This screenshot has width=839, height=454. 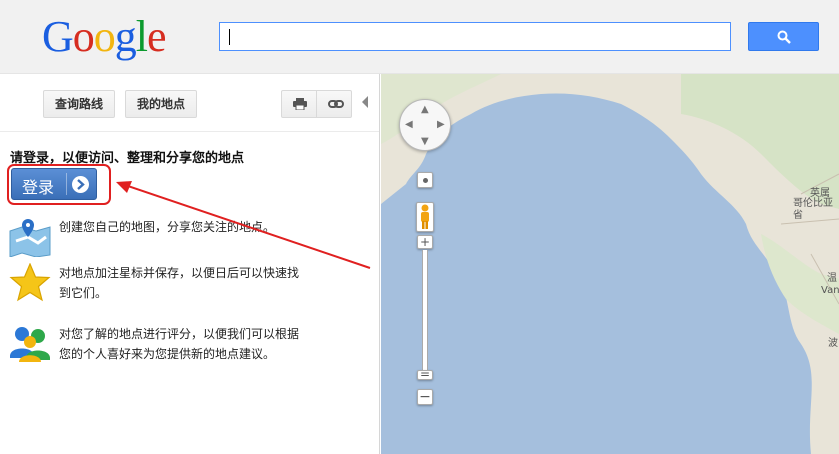 What do you see at coordinates (832, 278) in the screenshot?
I see `map-label: 温` at bounding box center [832, 278].